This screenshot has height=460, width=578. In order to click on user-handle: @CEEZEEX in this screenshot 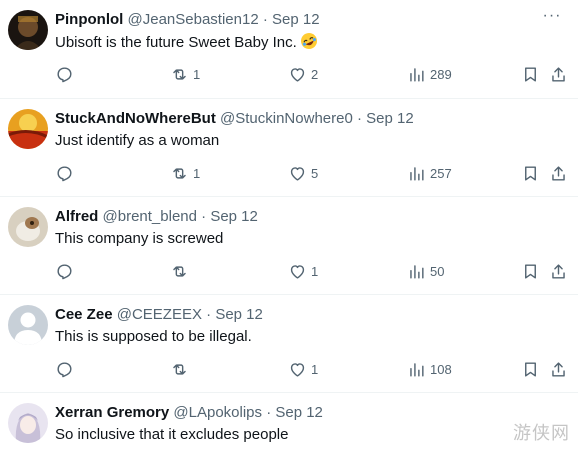, I will do `click(159, 314)`.